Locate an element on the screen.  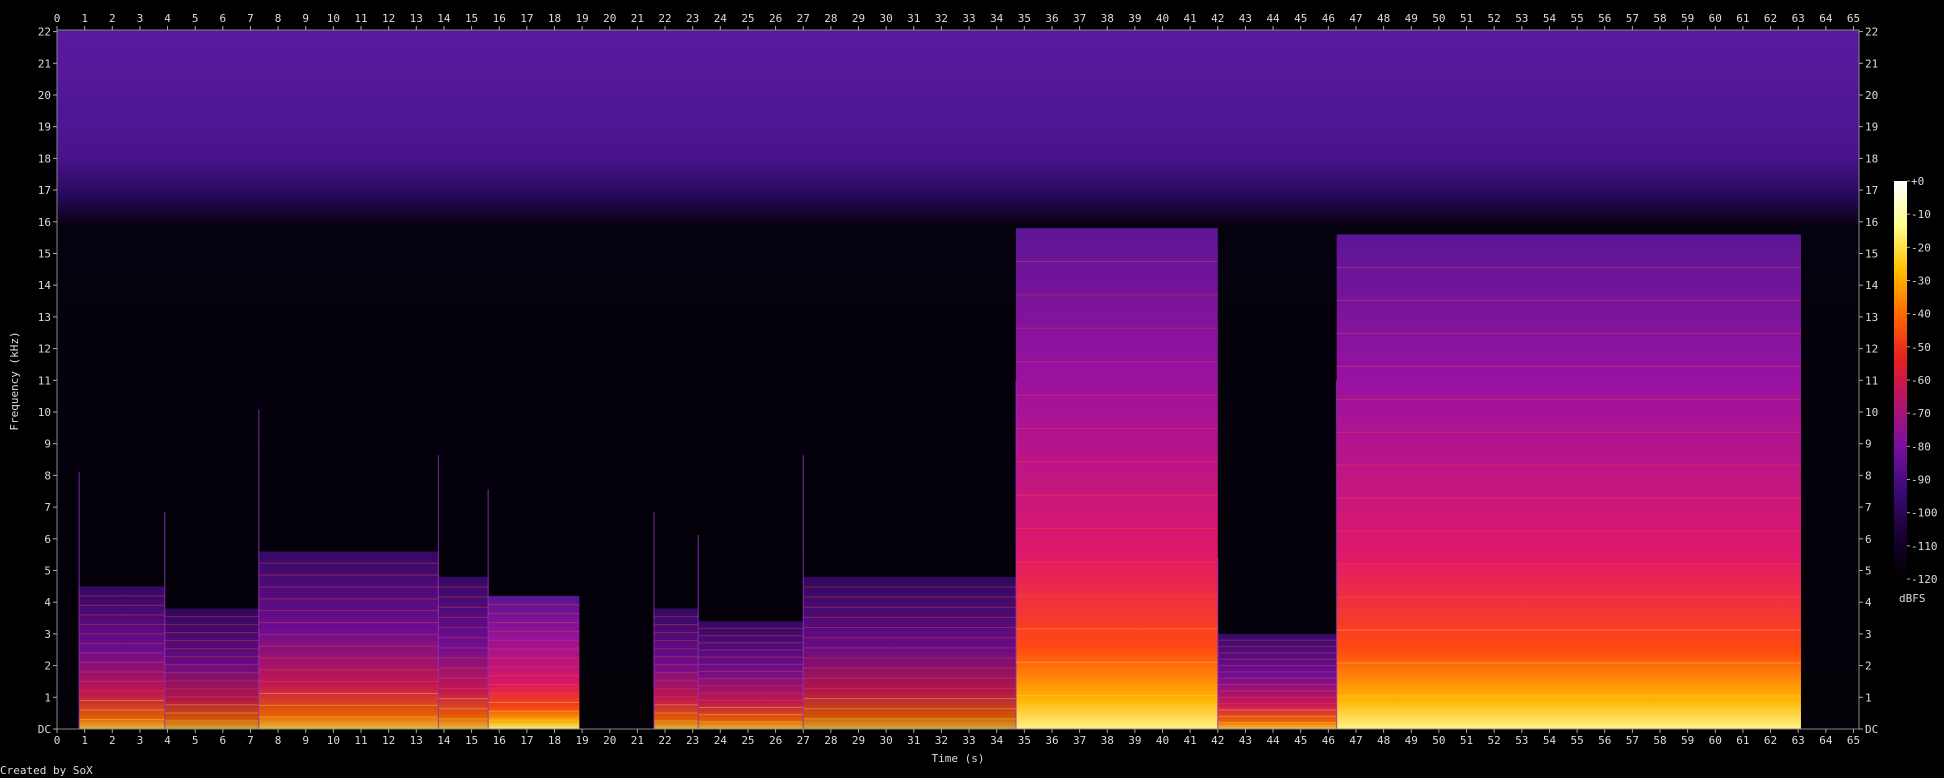
x-tick-label-top: 21 is located at coordinates (637, 18).